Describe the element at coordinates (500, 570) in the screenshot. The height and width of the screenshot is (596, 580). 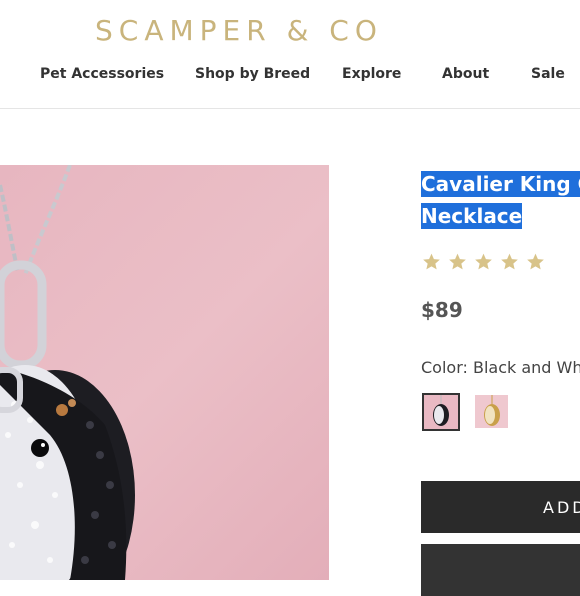
I see `buy-button` at that location.